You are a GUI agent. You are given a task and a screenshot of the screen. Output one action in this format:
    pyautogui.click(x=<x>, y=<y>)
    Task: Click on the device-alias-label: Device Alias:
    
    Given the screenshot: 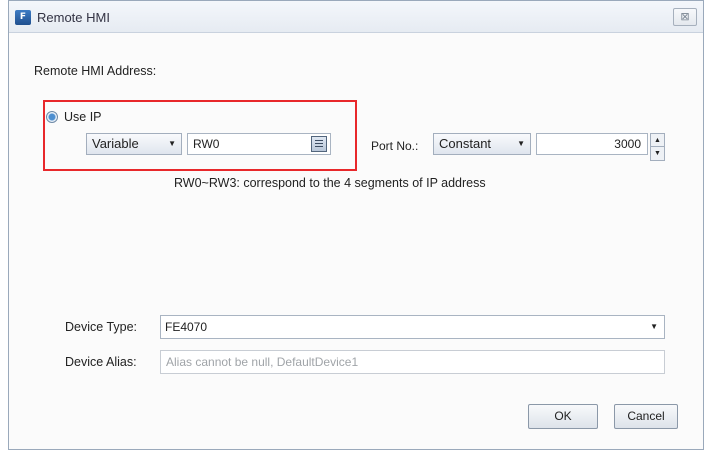 What is the action you would take?
    pyautogui.click(x=101, y=362)
    